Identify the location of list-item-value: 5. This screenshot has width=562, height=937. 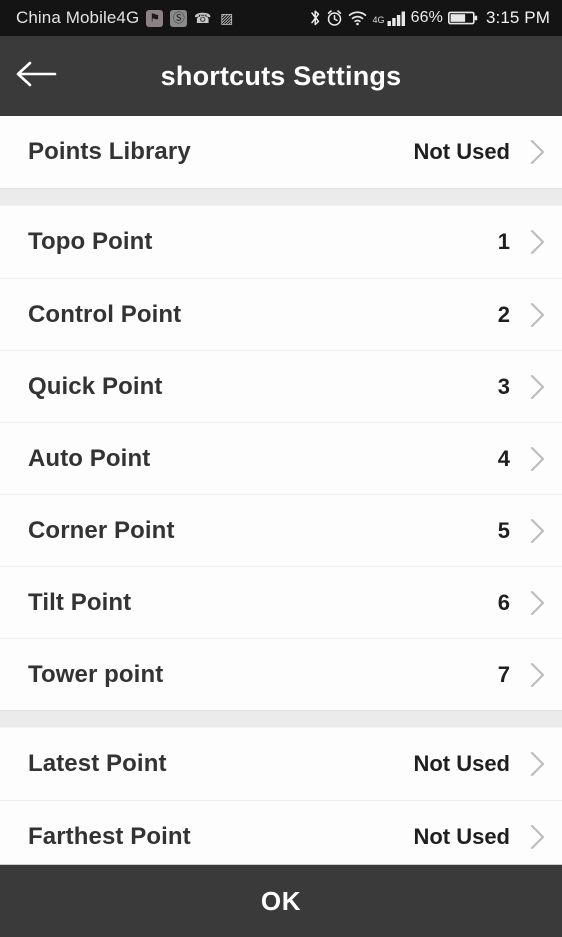
(503, 530).